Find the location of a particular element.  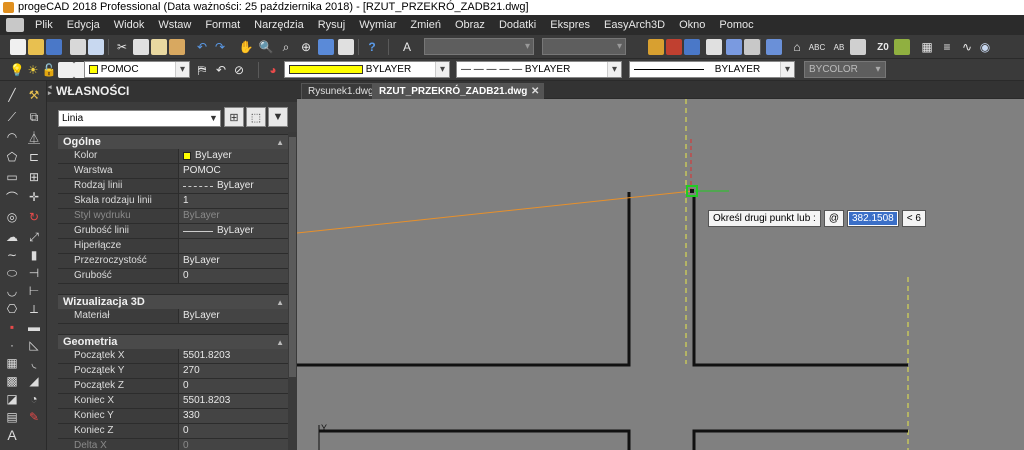

sheet-set-icon is located at coordinates (774, 47).